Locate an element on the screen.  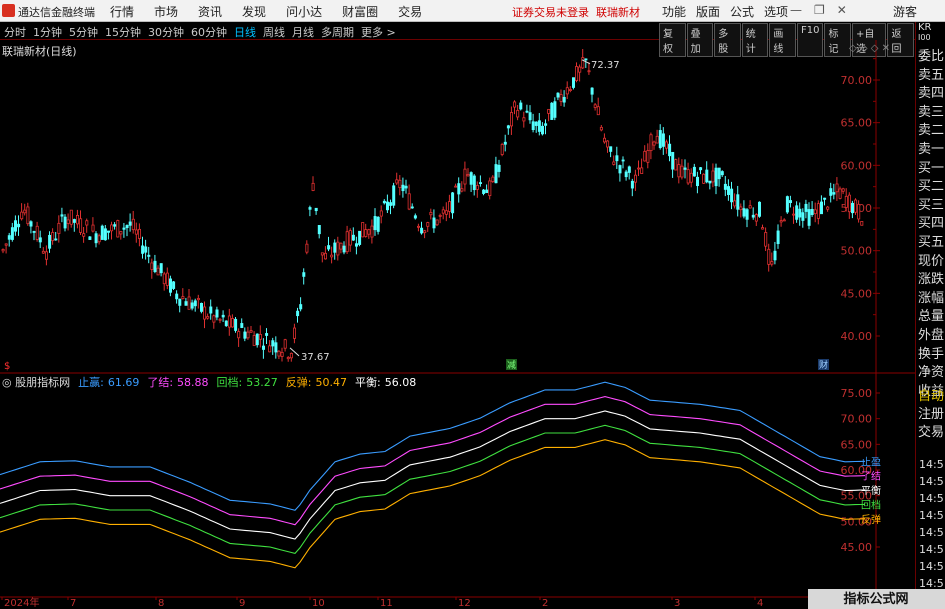
menu-market: 市场 is located at coordinates (166, 11).